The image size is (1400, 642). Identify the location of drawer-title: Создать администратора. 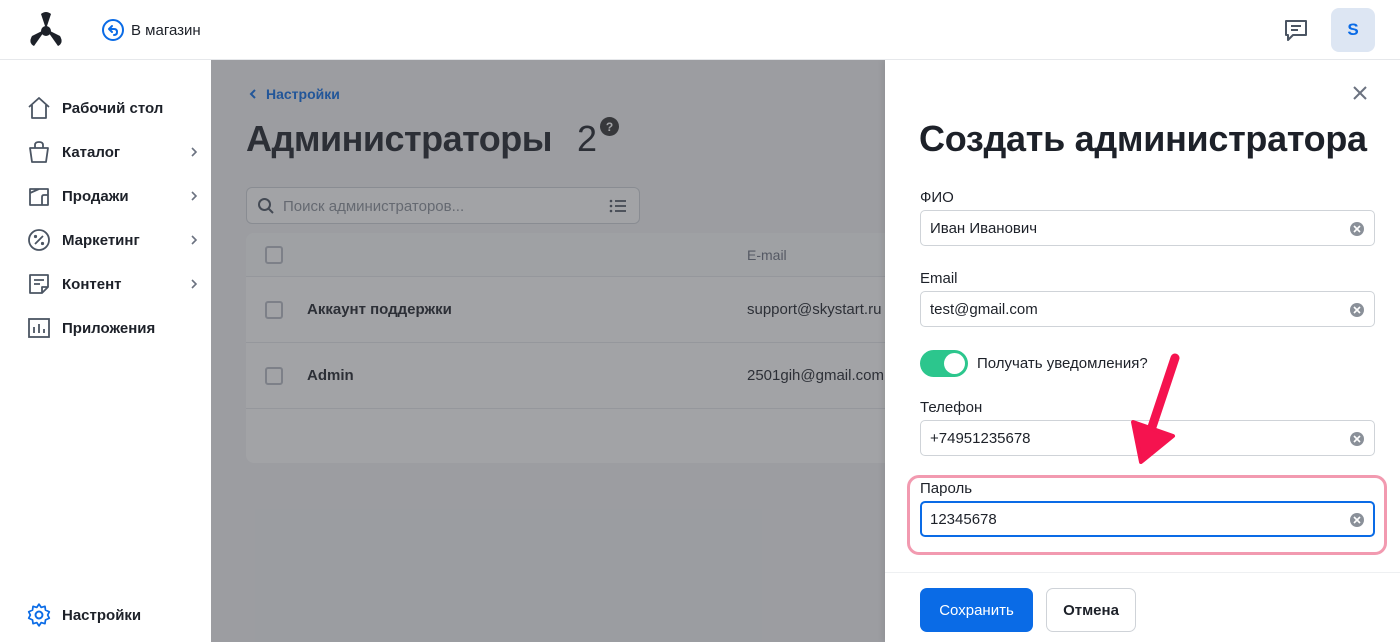
(1143, 138).